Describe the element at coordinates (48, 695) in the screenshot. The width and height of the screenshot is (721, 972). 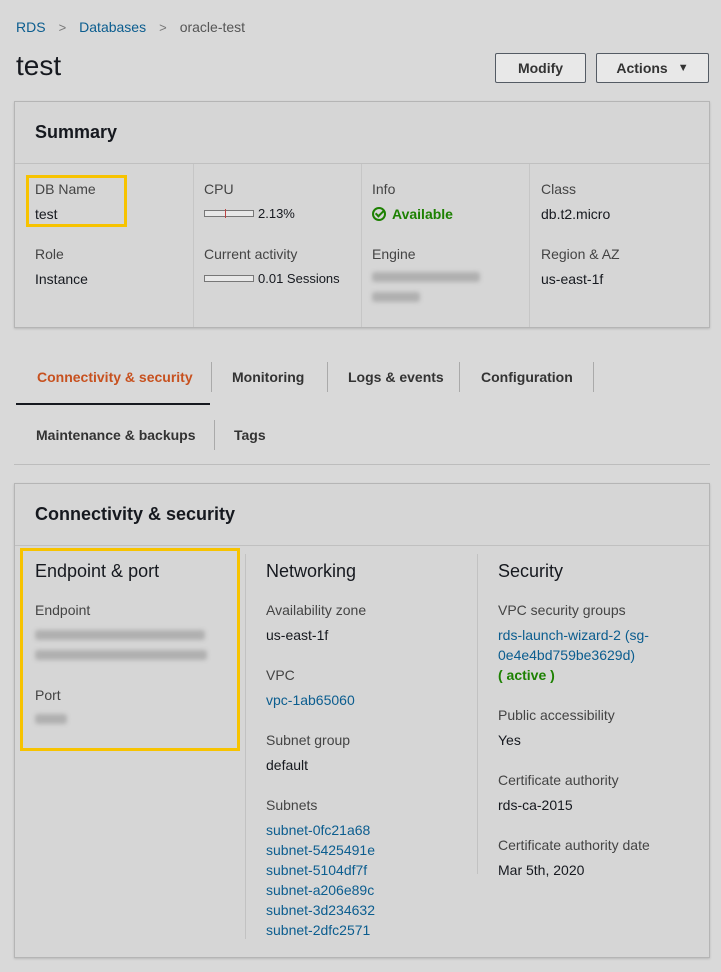
I see `port-label: Port` at that location.